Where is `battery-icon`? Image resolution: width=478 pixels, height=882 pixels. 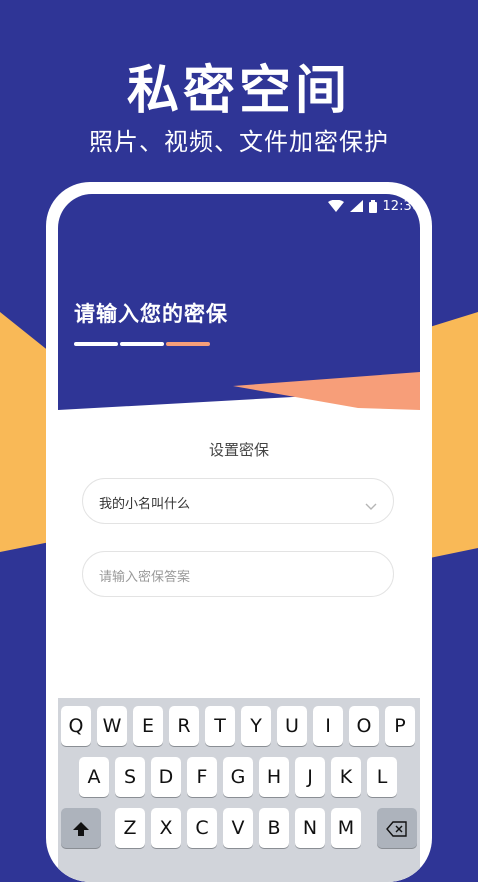 battery-icon is located at coordinates (372, 206).